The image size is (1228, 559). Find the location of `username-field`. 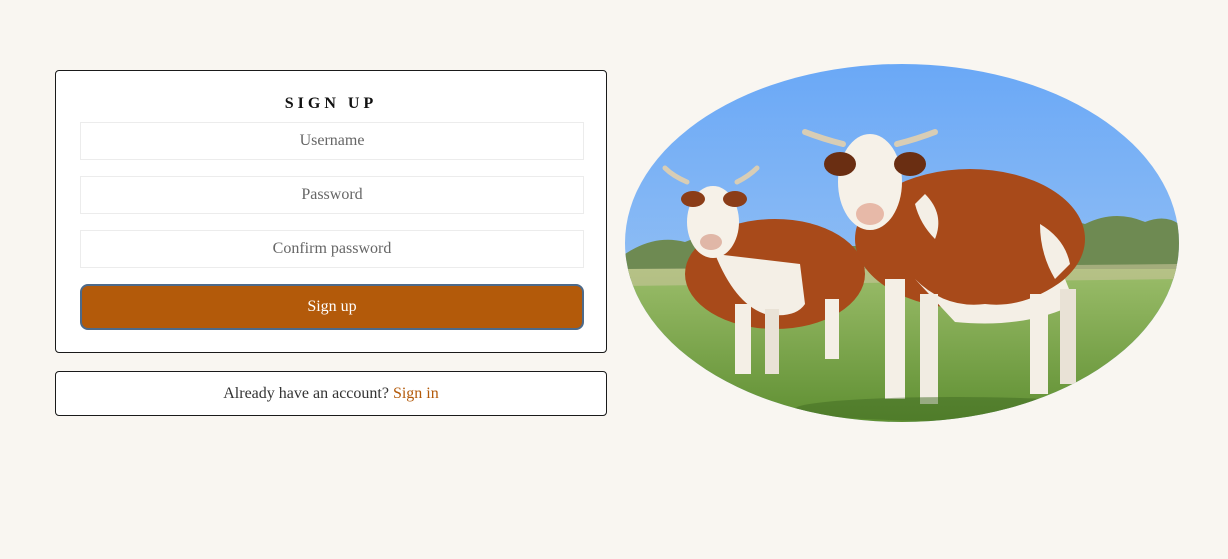

username-field is located at coordinates (332, 141).